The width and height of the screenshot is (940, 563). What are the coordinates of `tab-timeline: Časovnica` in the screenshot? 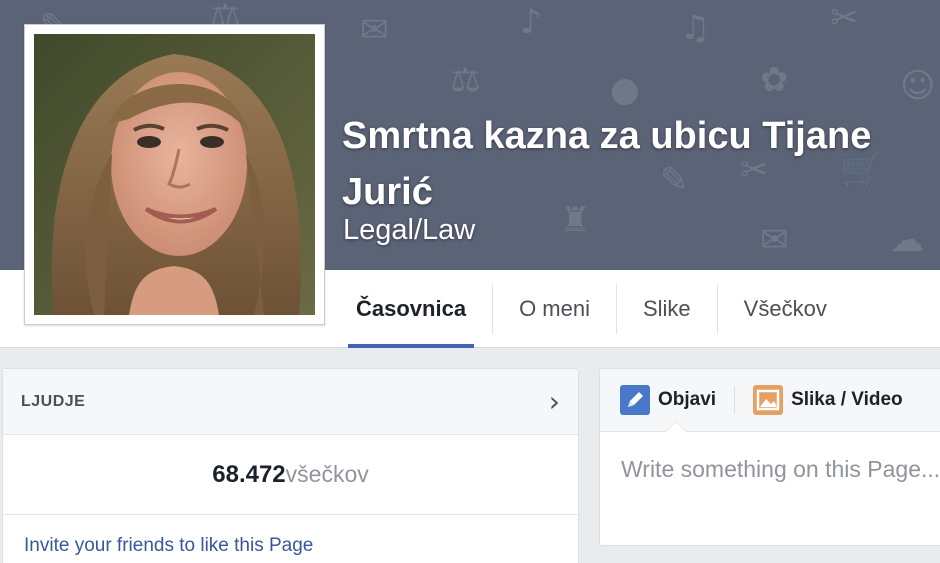 It's located at (411, 309).